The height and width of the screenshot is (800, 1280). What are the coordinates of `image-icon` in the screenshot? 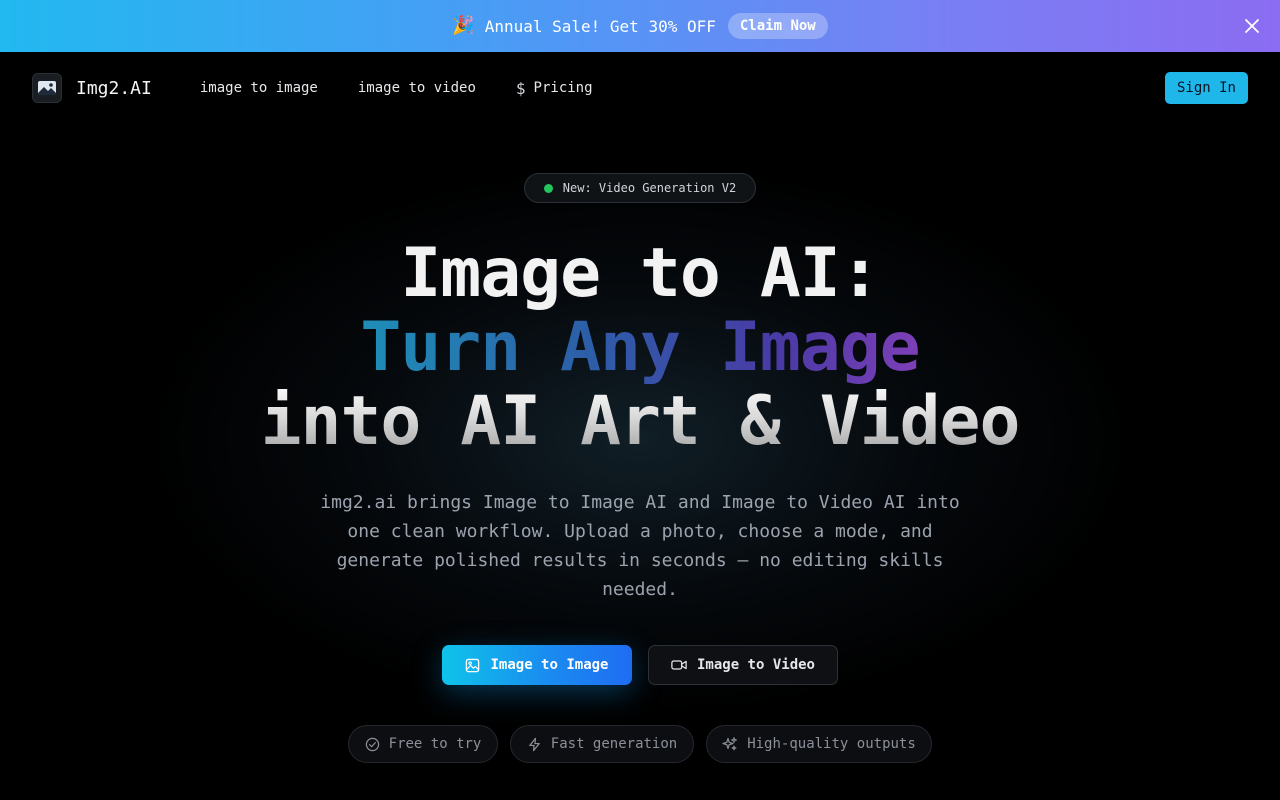 It's located at (473, 665).